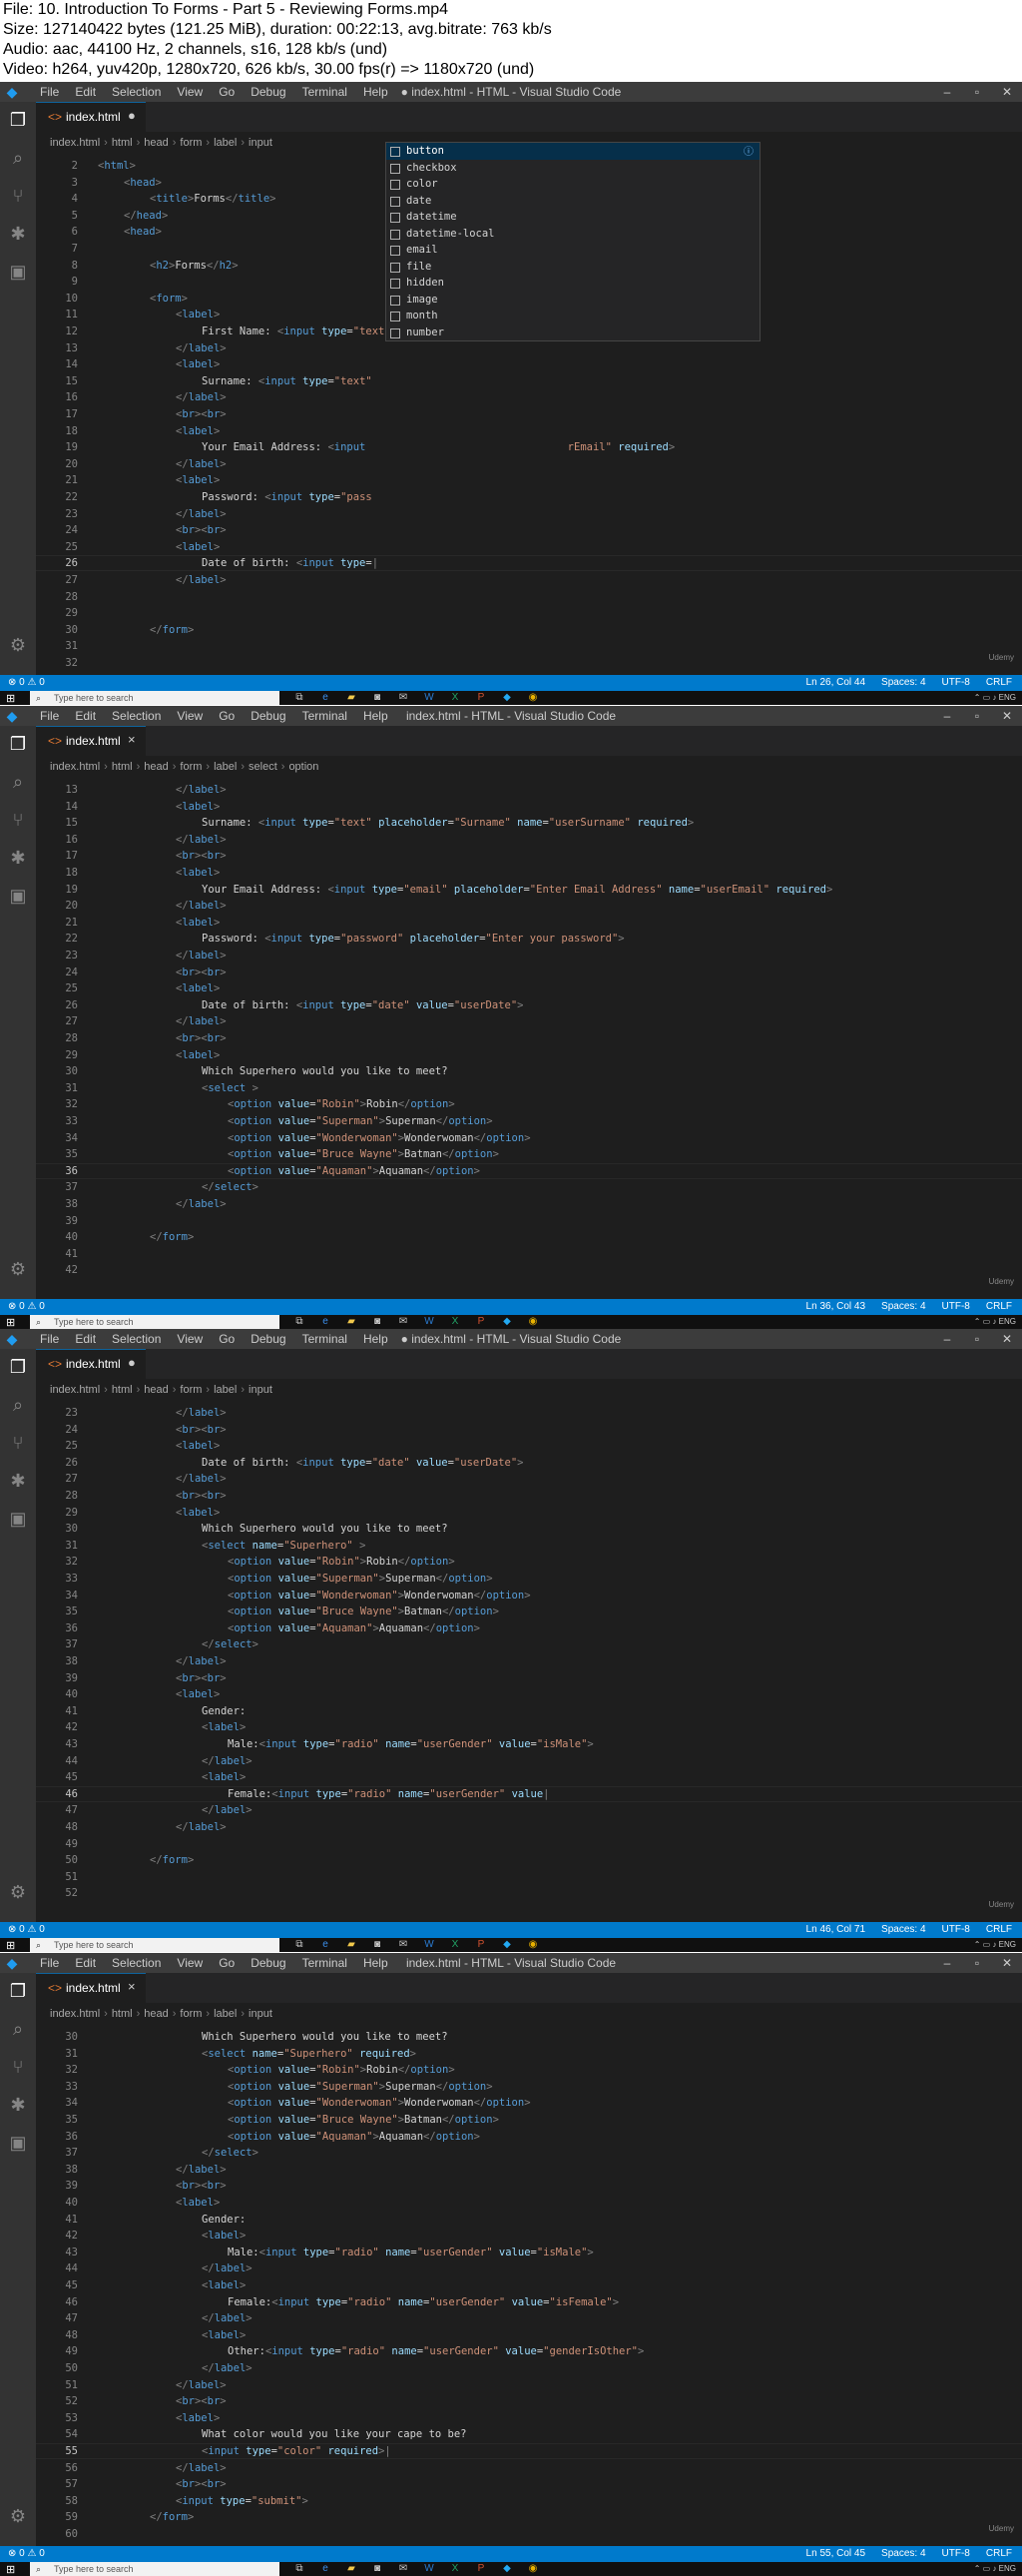 This screenshot has height=2576, width=1022. I want to click on folder-icon: ▰, so click(351, 1322).